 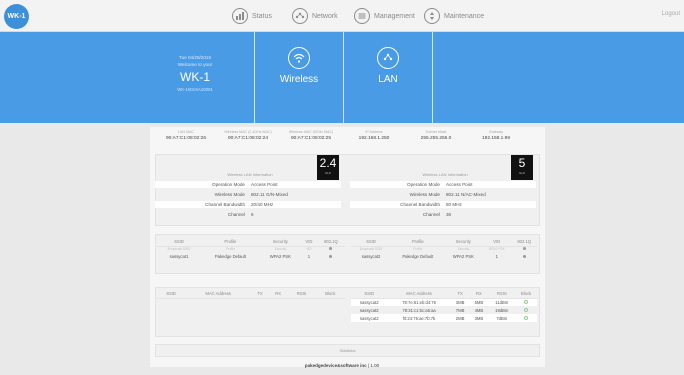 What do you see at coordinates (236, 214) in the screenshot?
I see `row-label: Channel` at bounding box center [236, 214].